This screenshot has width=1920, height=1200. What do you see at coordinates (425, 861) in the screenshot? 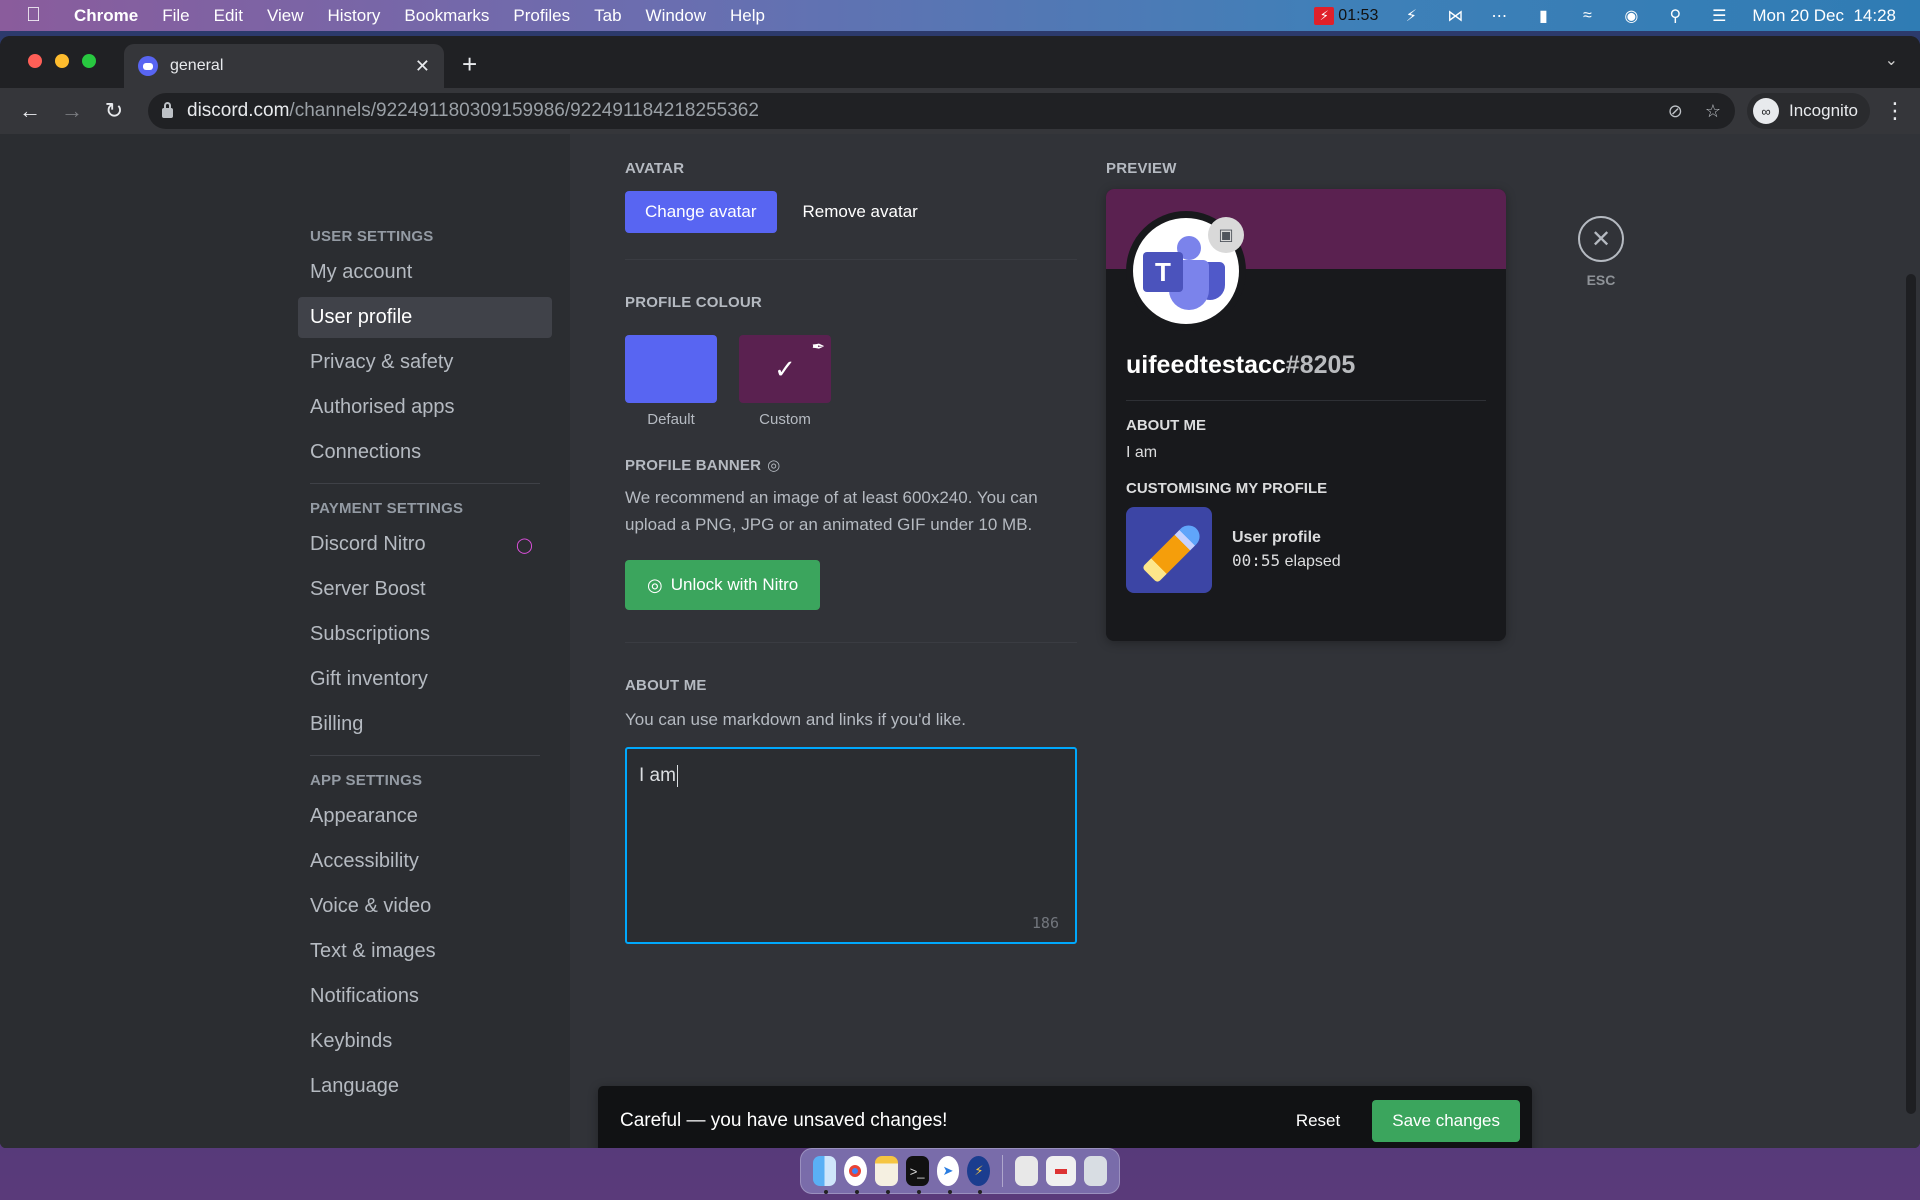
I see `sidebar-item-accessibility: Accessibility` at bounding box center [425, 861].